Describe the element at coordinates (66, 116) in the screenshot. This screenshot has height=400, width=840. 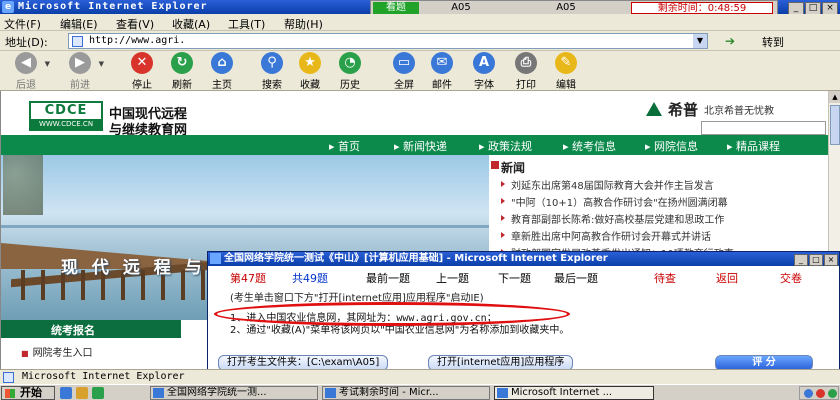
I see `cdce-logo: CDCE WWW.CDCE.CN` at that location.